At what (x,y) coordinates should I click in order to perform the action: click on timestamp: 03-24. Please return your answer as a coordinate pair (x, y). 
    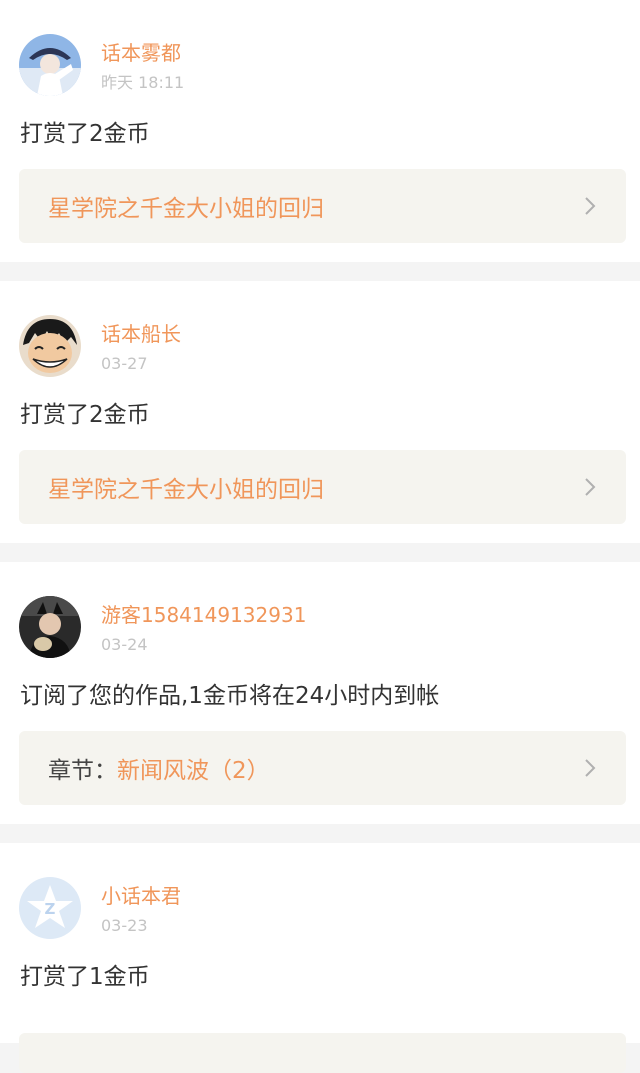
    Looking at the image, I should click on (124, 644).